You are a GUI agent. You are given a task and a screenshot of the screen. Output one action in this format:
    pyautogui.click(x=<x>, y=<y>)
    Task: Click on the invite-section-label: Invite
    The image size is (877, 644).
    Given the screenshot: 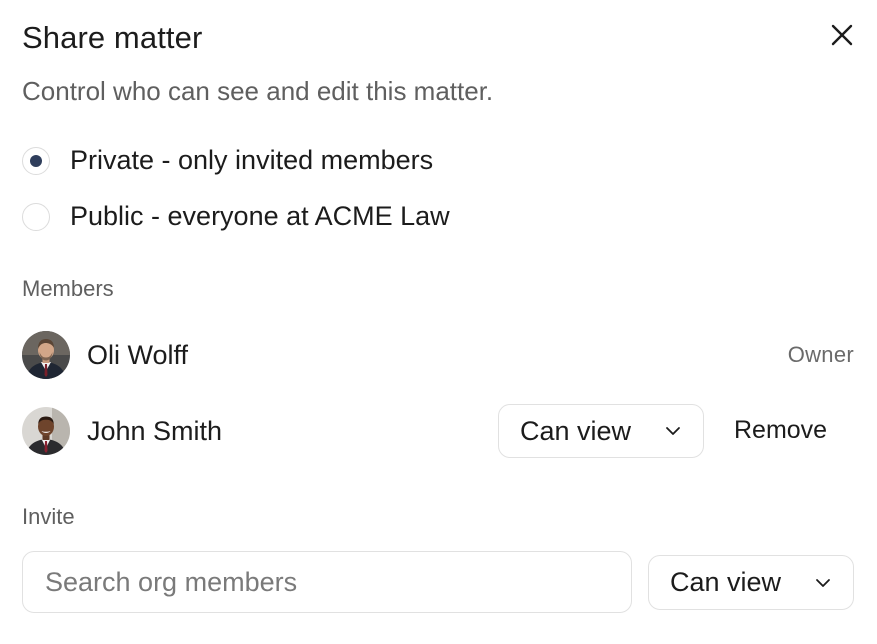 What is the action you would take?
    pyautogui.click(x=48, y=516)
    